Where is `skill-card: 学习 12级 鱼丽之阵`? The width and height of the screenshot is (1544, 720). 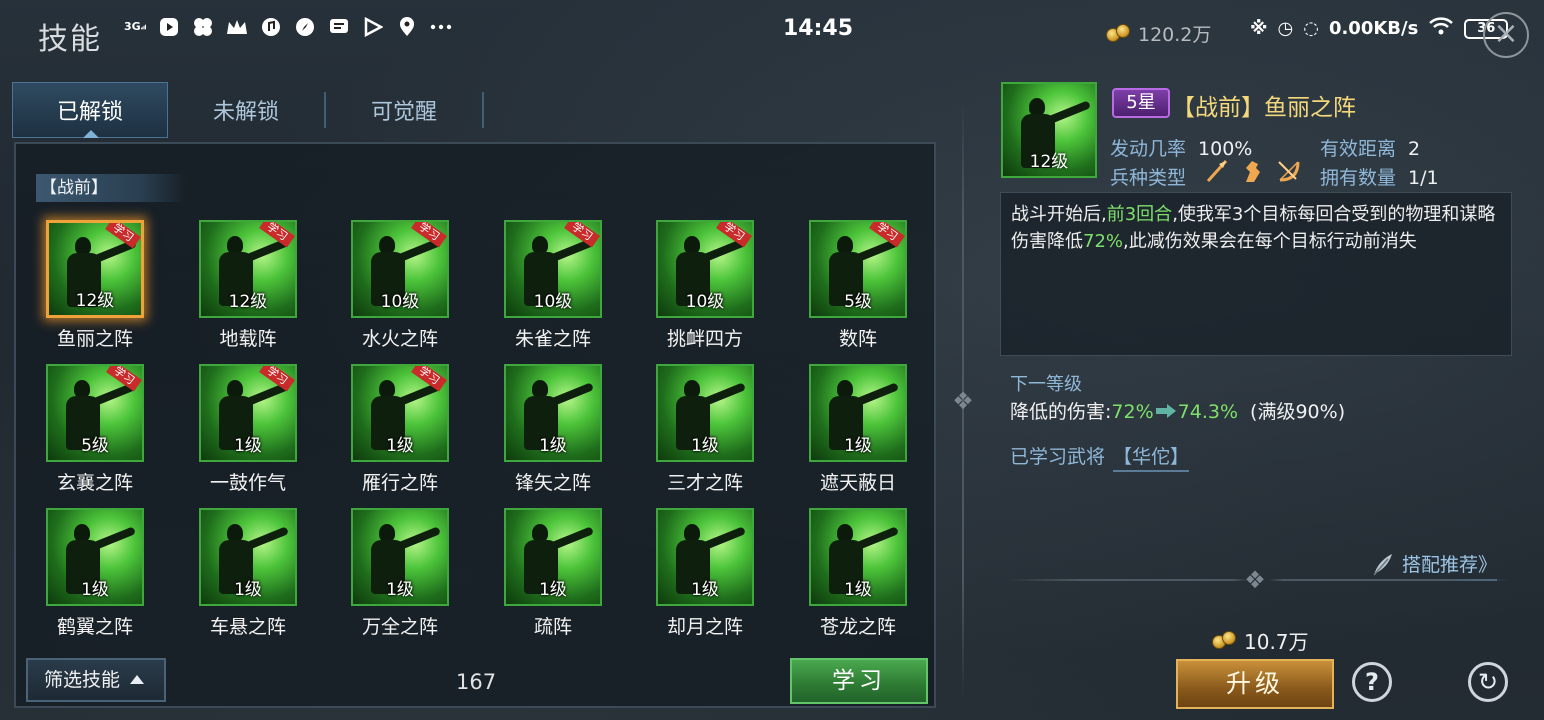 skill-card: 学习 12级 鱼丽之阵 is located at coordinates (95, 285).